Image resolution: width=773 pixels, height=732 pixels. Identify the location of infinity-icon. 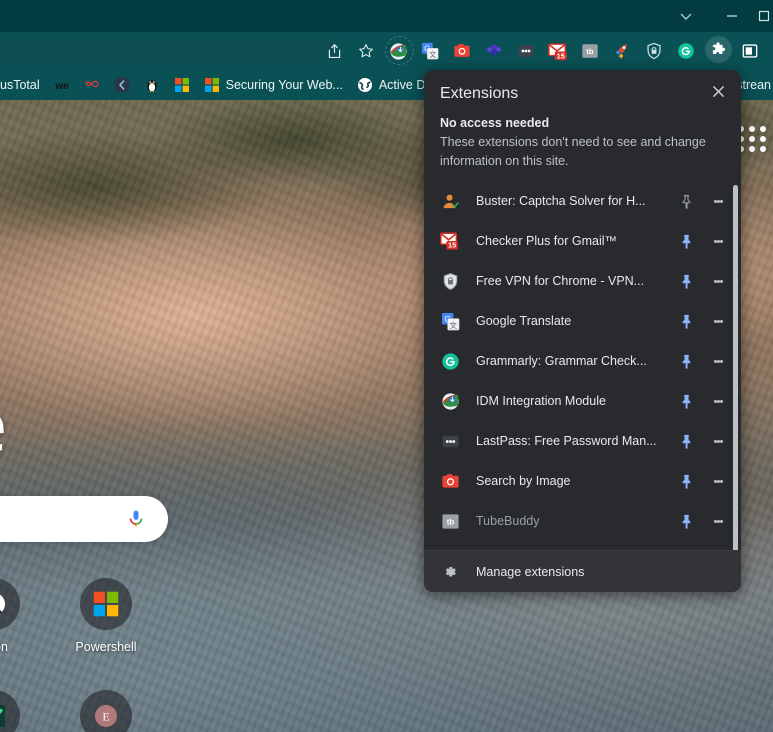
(92, 84).